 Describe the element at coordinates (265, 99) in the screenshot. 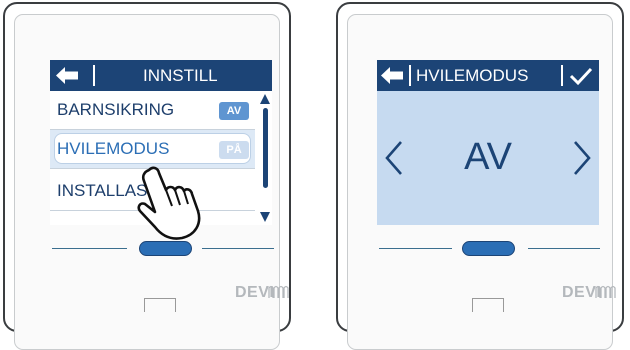

I see `triangle-up-icon` at that location.